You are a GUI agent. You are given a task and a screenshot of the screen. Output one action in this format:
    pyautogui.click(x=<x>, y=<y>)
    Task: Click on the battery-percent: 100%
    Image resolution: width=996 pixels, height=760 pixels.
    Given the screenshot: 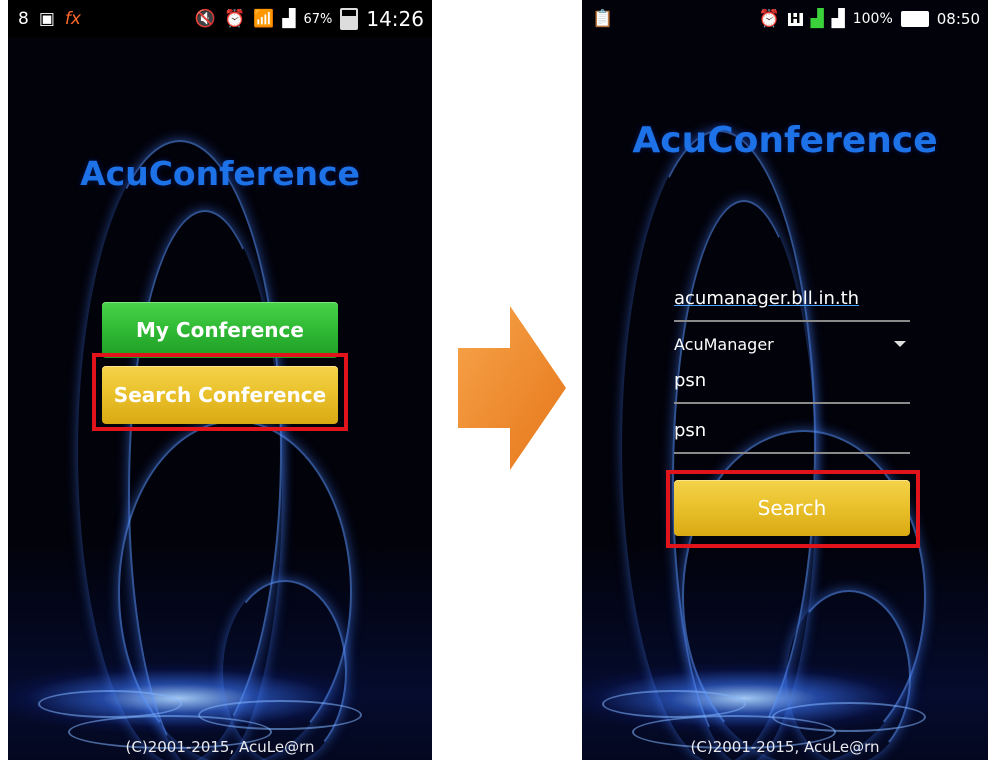 What is the action you would take?
    pyautogui.click(x=872, y=19)
    